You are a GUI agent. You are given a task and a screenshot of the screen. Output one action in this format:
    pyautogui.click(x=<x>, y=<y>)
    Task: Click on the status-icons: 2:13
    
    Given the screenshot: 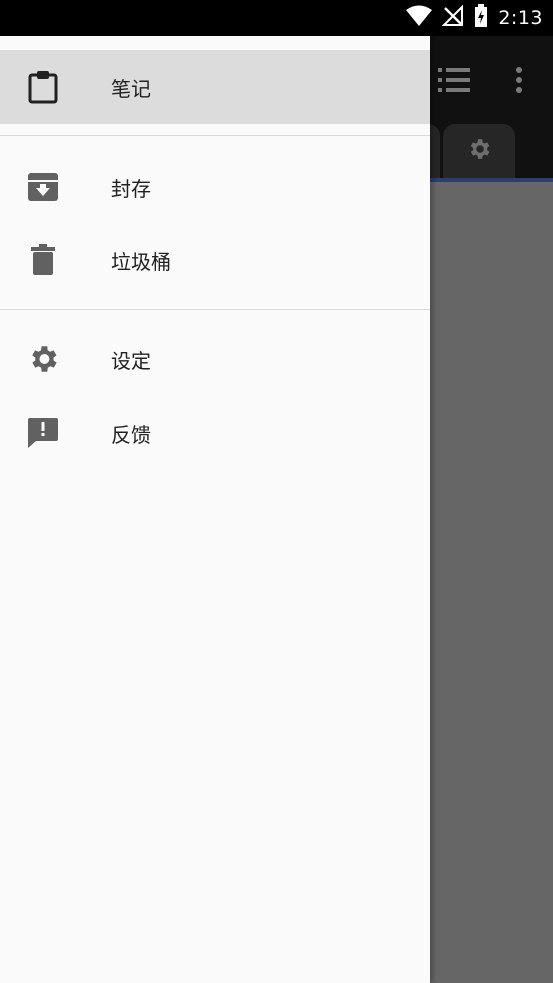 What is the action you would take?
    pyautogui.click(x=474, y=18)
    